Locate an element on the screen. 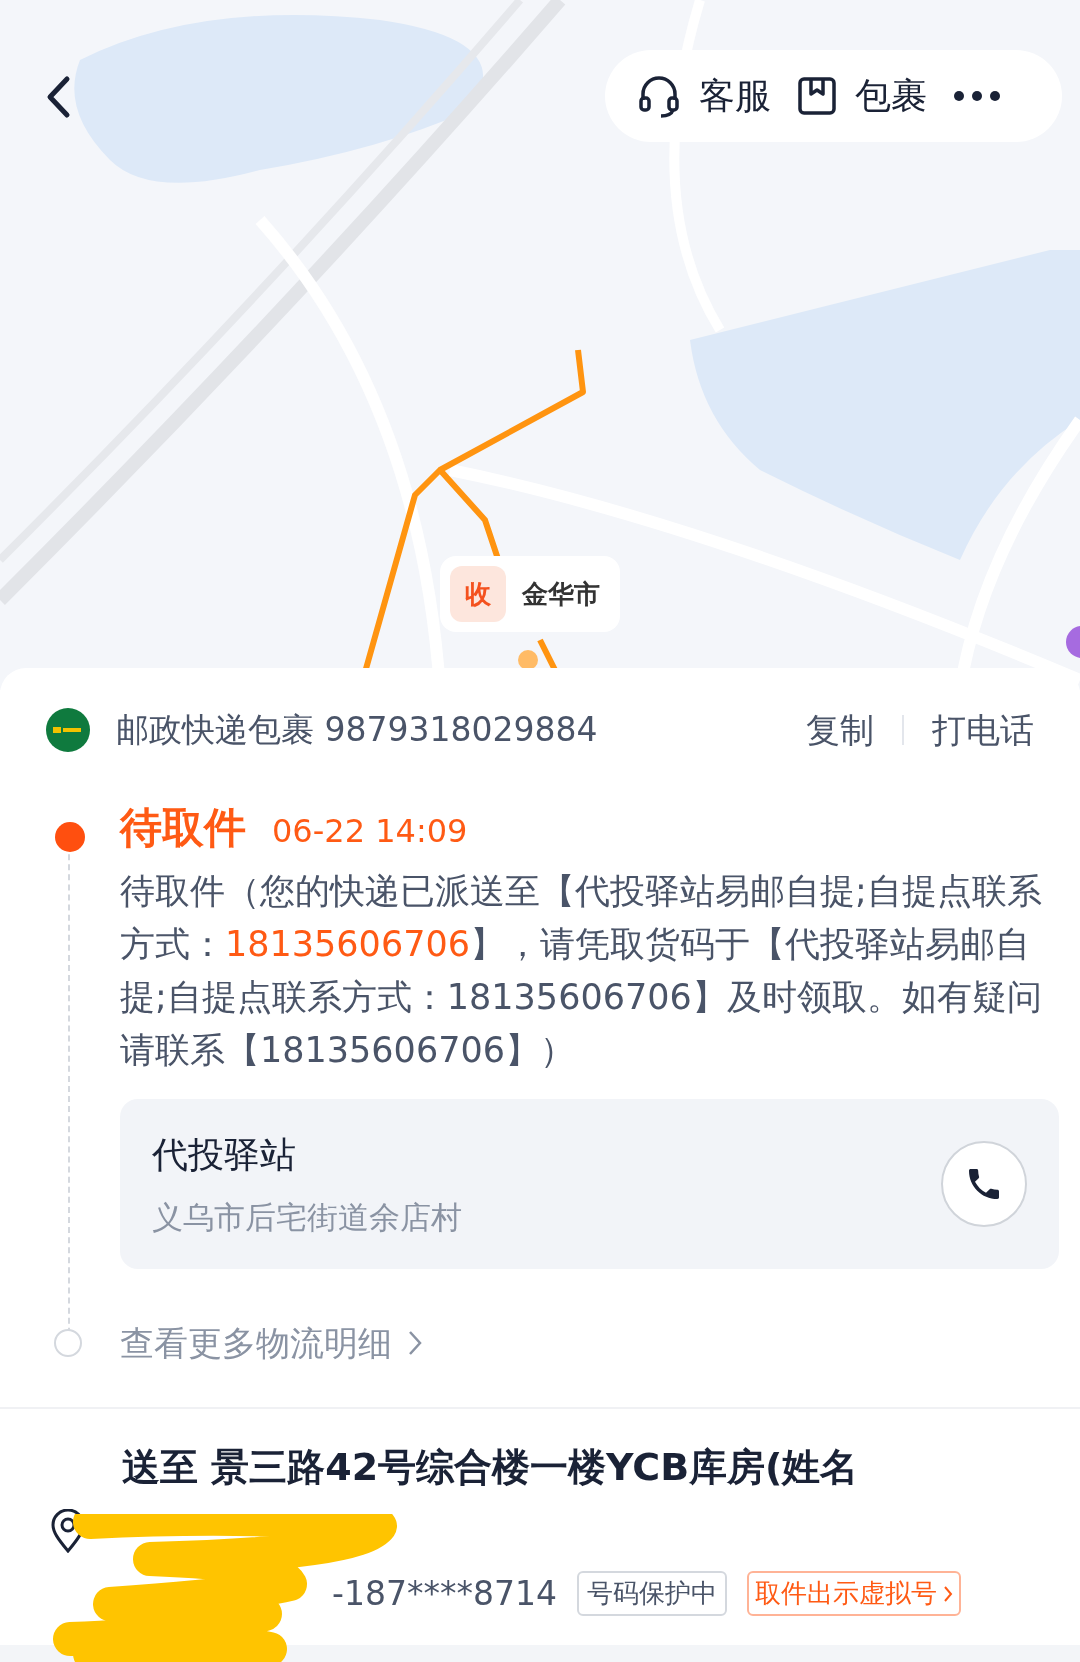 The width and height of the screenshot is (1080, 1662). recipient-phone: -187****8714 is located at coordinates (444, 1594).